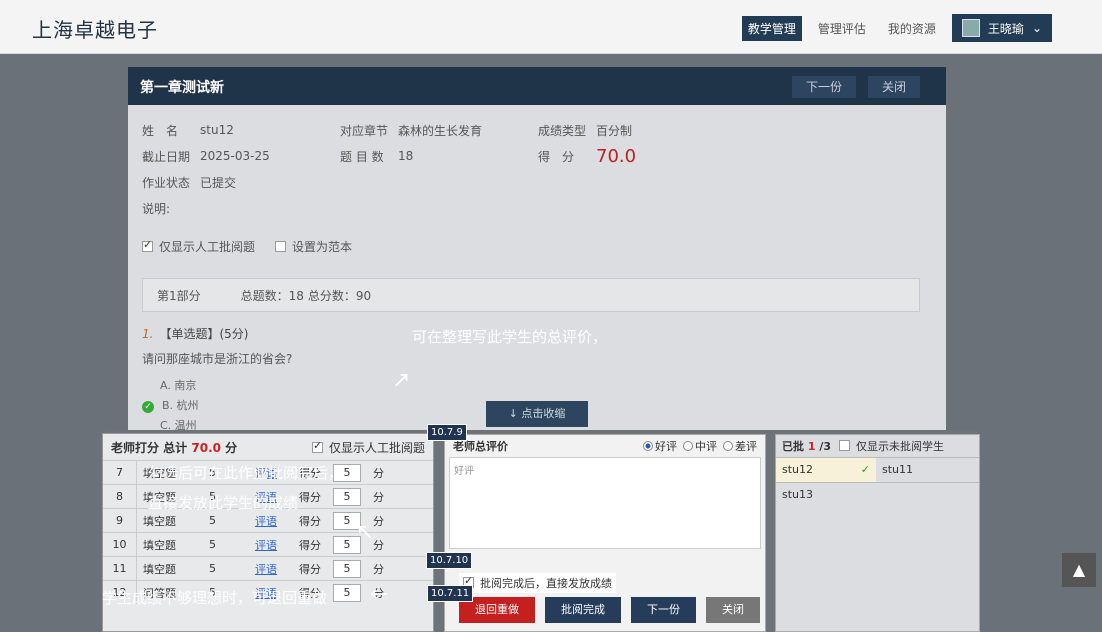 The height and width of the screenshot is (632, 1102). What do you see at coordinates (824, 87) in the screenshot?
I see `next-button: 下一份` at bounding box center [824, 87].